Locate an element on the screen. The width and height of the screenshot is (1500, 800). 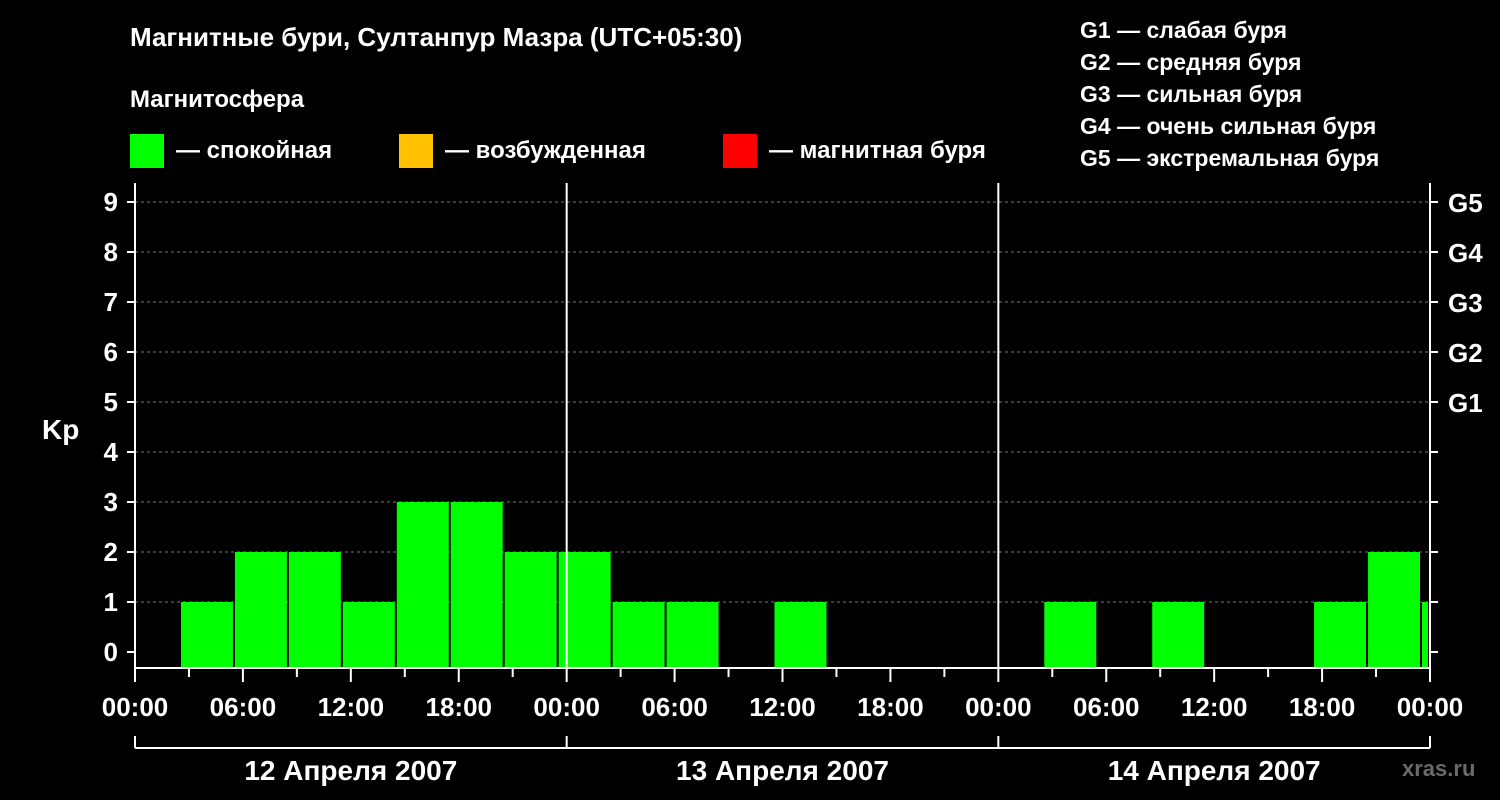
g-level-label: G3 is located at coordinates (1465, 303).